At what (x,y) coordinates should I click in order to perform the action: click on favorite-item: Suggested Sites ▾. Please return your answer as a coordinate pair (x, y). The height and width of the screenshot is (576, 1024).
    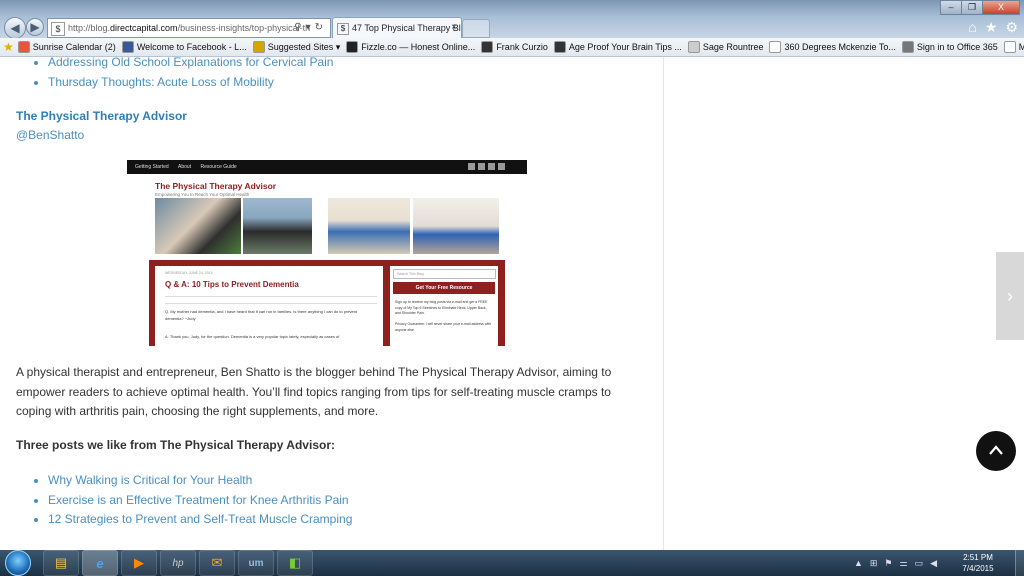
    Looking at the image, I should click on (296, 47).